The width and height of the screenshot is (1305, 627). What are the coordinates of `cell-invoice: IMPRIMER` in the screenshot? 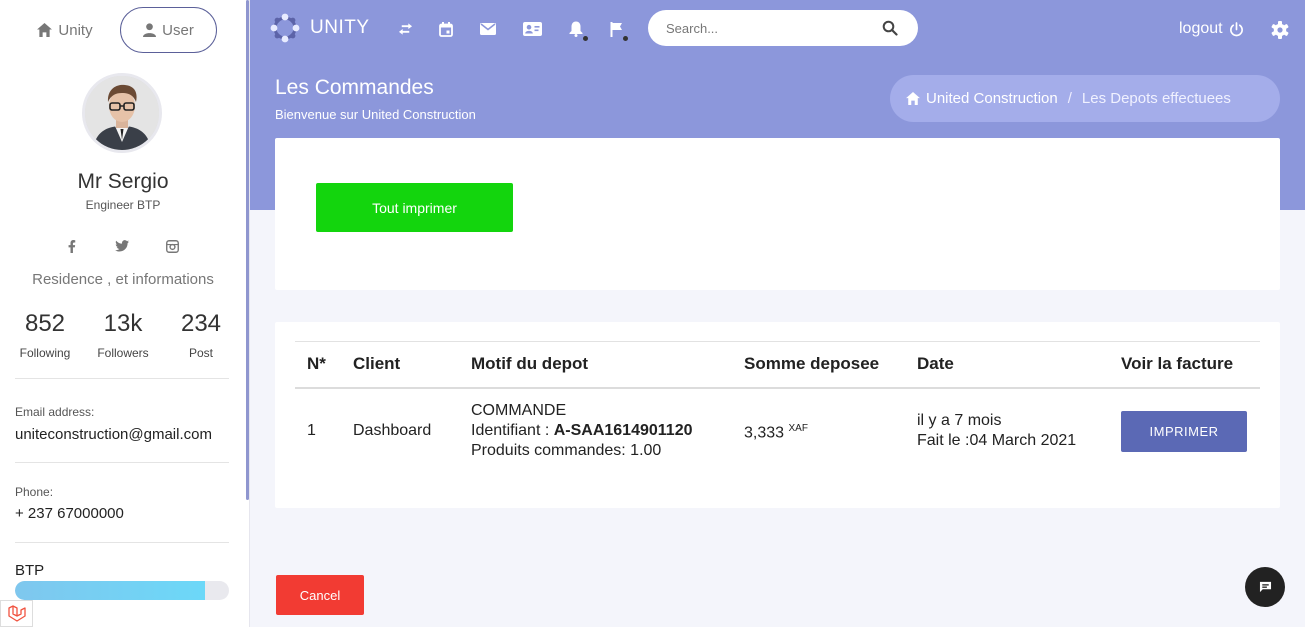 It's located at (1184, 431).